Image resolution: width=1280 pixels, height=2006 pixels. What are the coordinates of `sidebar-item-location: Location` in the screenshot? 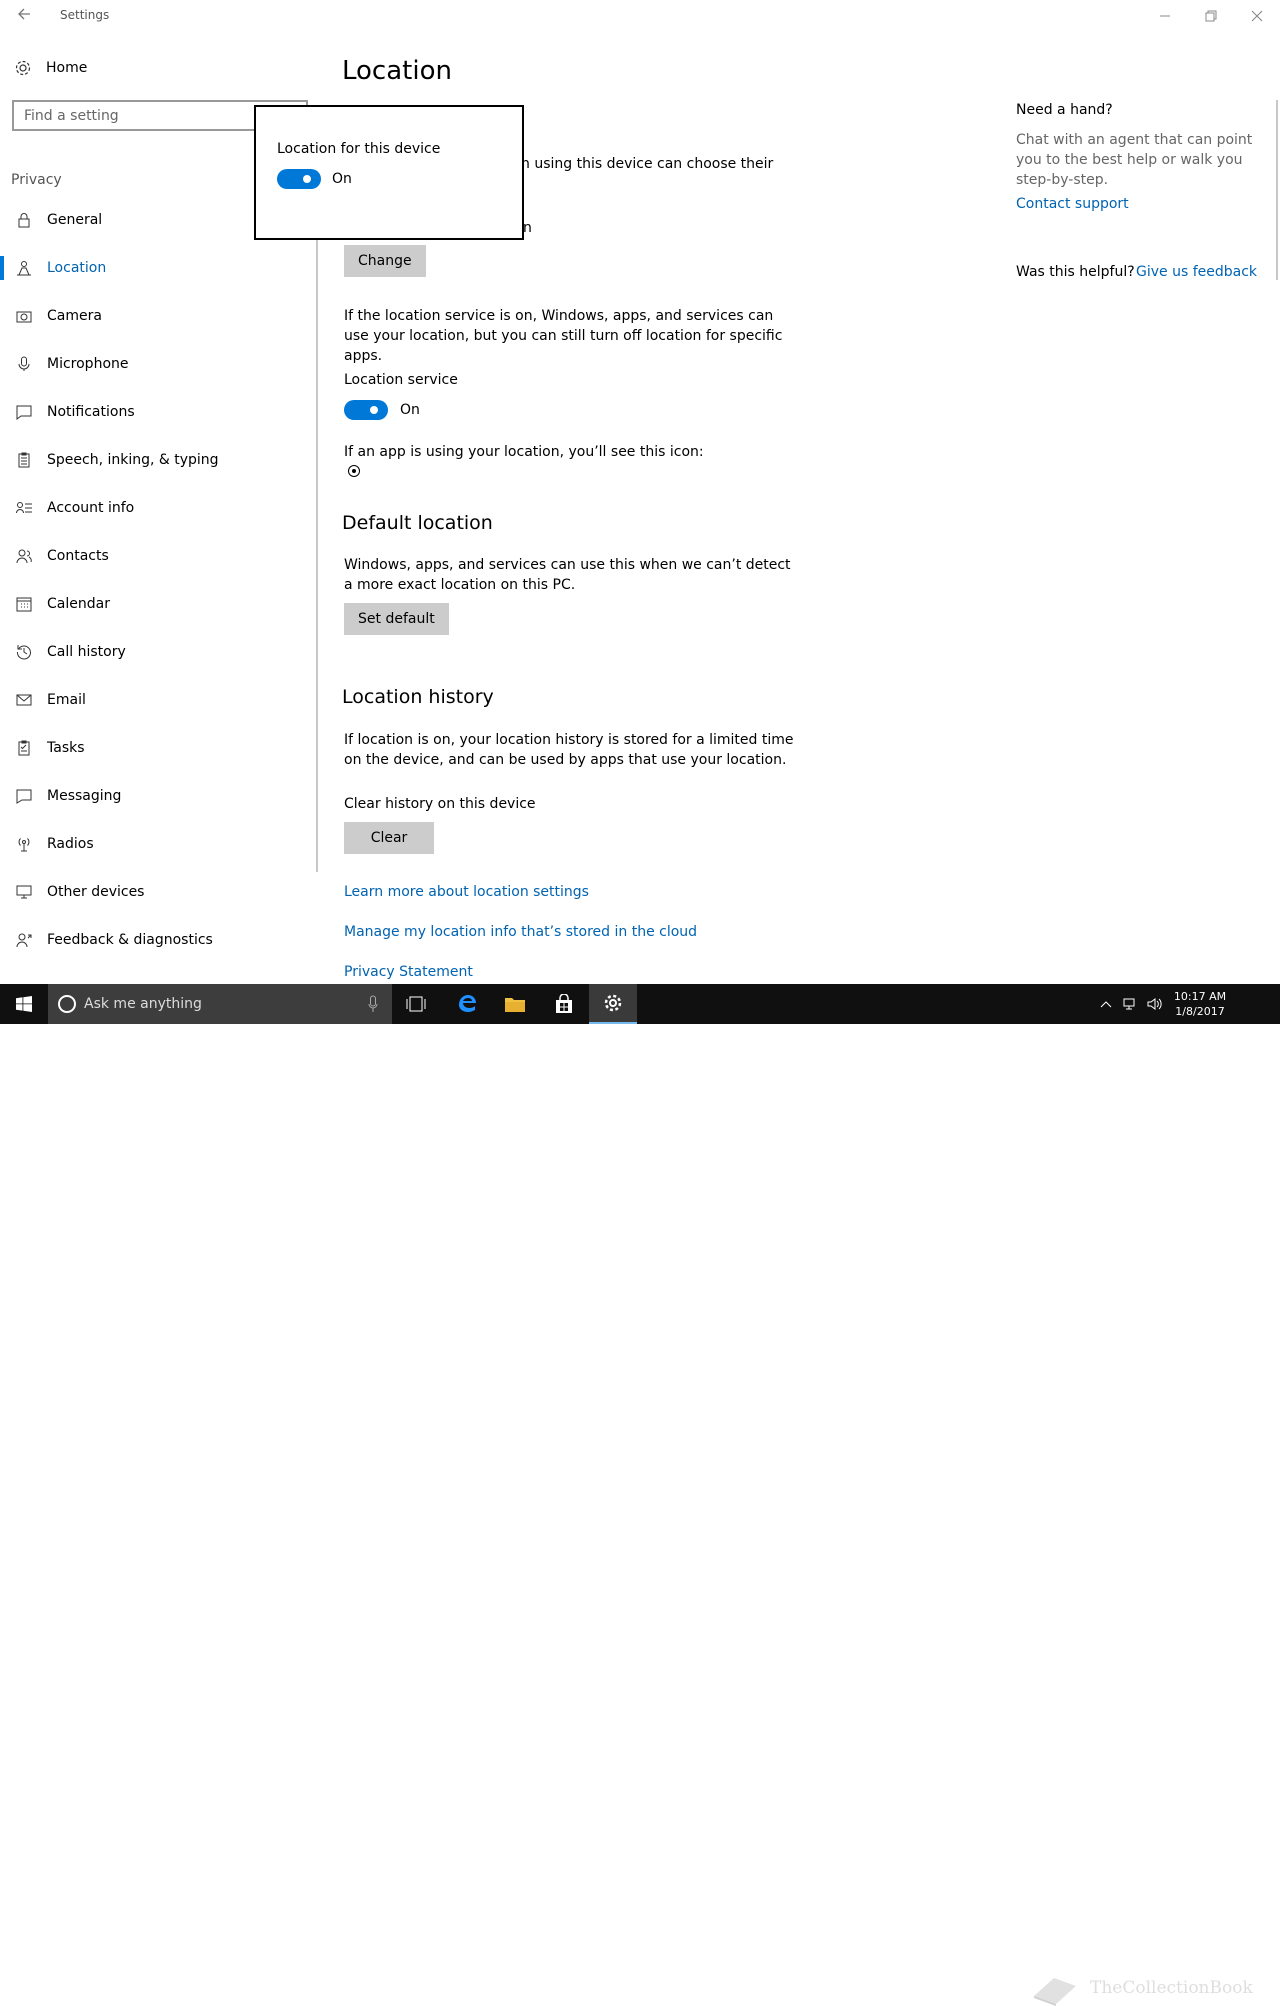 It's located at (159, 268).